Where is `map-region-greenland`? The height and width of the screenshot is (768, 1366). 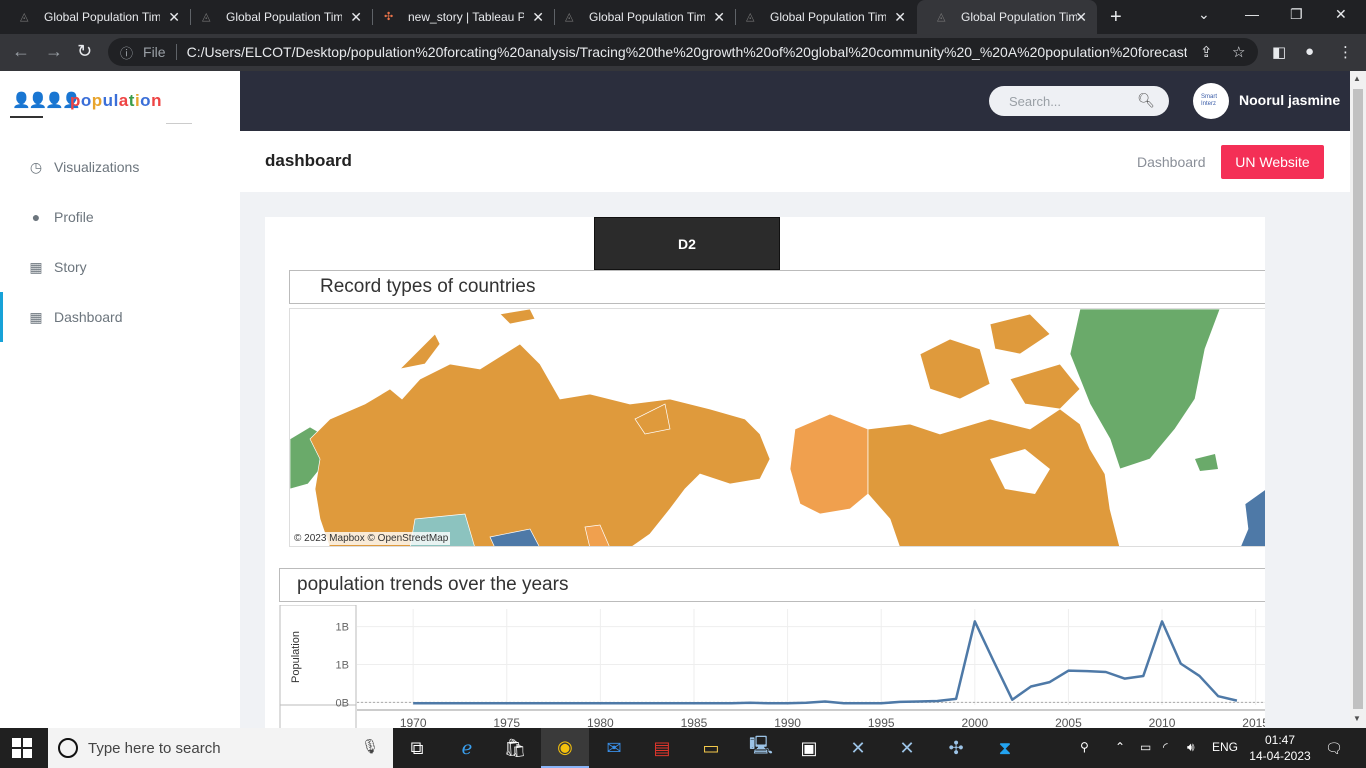
map-region-greenland is located at coordinates (1145, 389).